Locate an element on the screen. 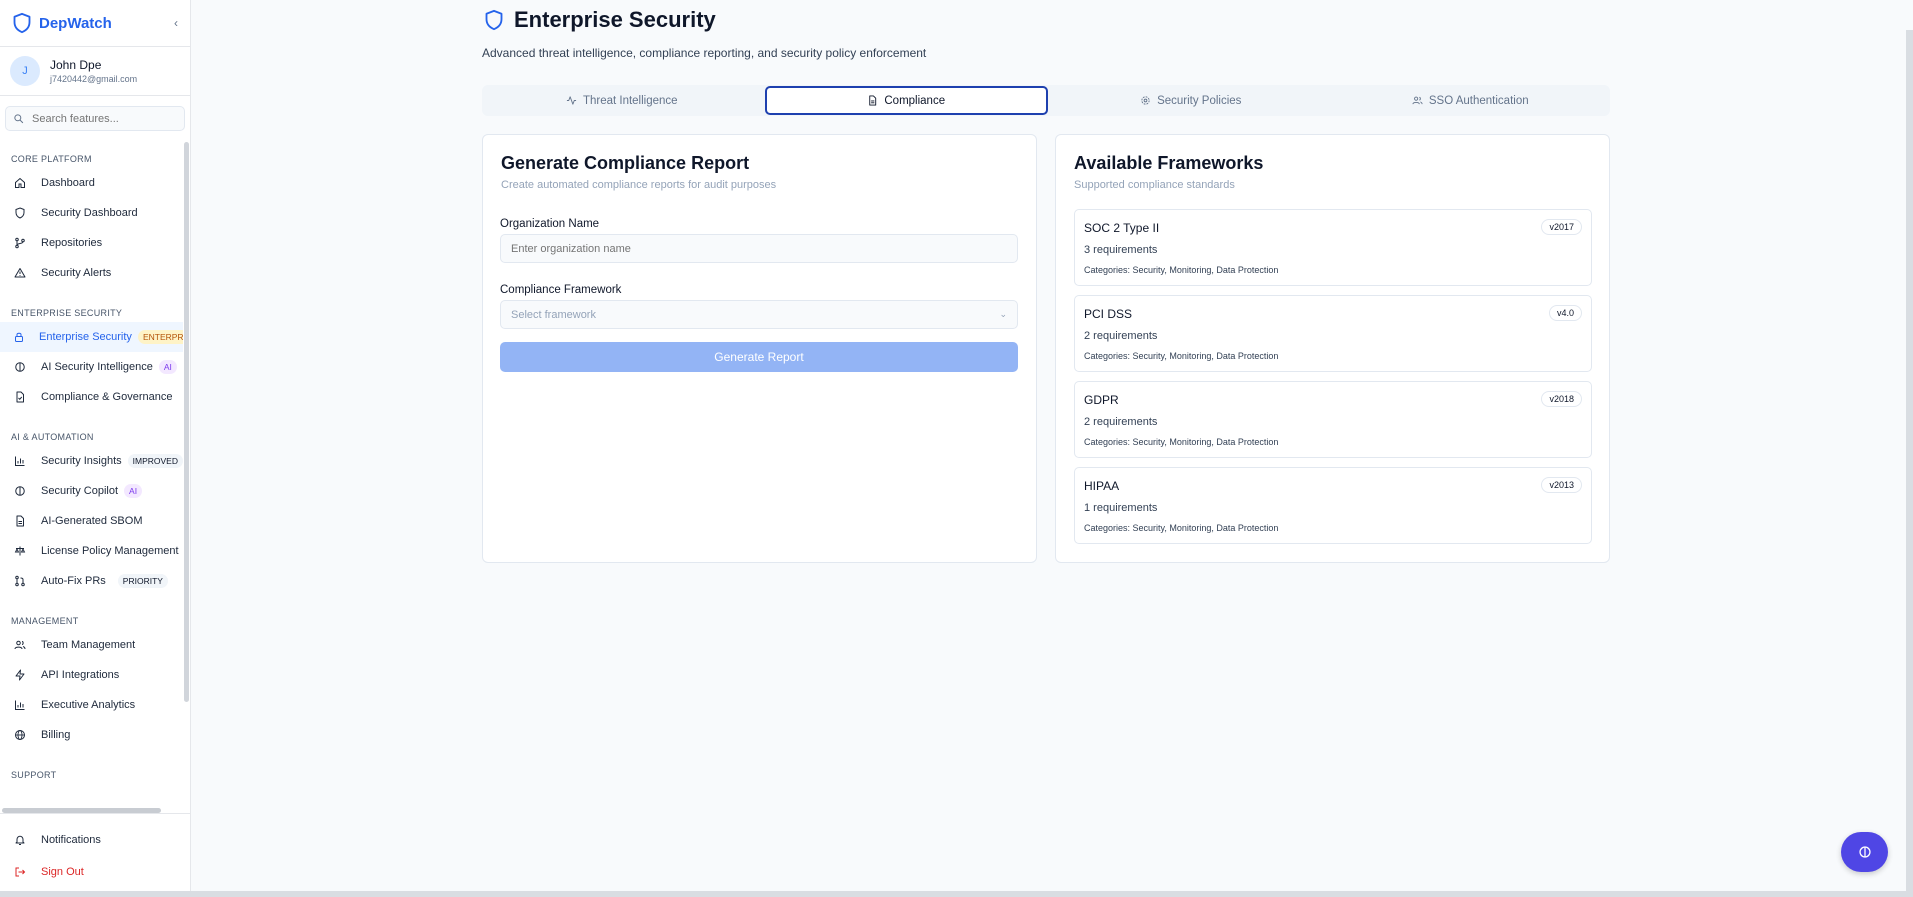 This screenshot has width=1913, height=897. framework-requirements: 2 requirements is located at coordinates (1121, 336).